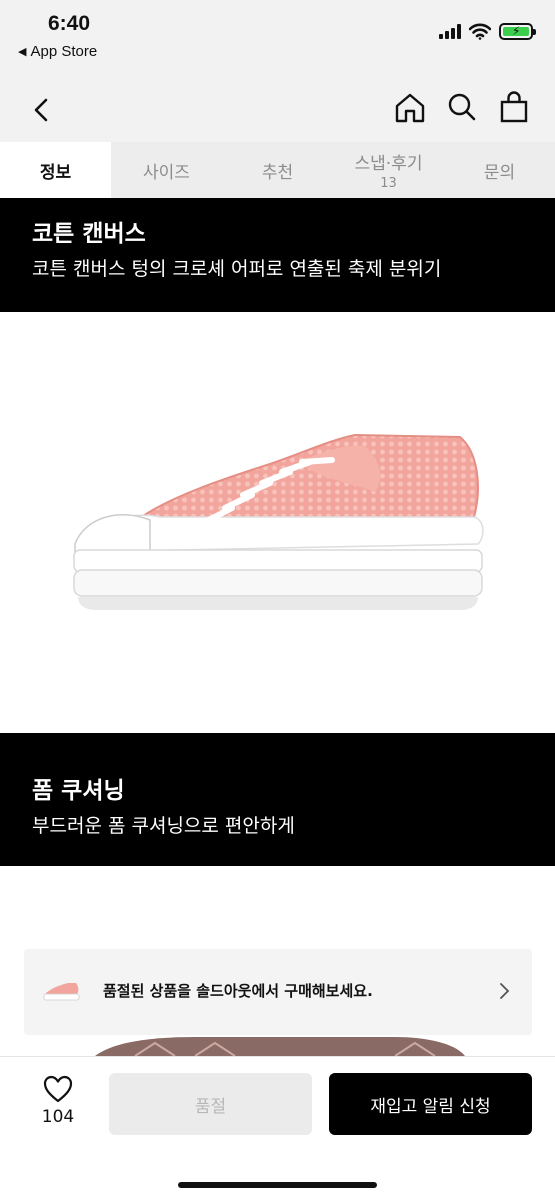  What do you see at coordinates (58, 1117) in the screenshot?
I see `like-count: 104` at bounding box center [58, 1117].